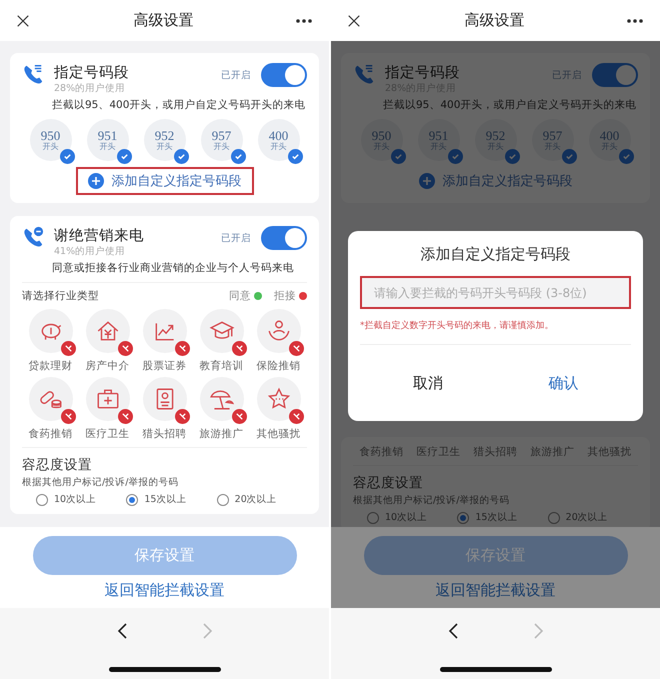  What do you see at coordinates (60, 296) in the screenshot?
I see `prompt-text: 请选择行业类型` at bounding box center [60, 296].